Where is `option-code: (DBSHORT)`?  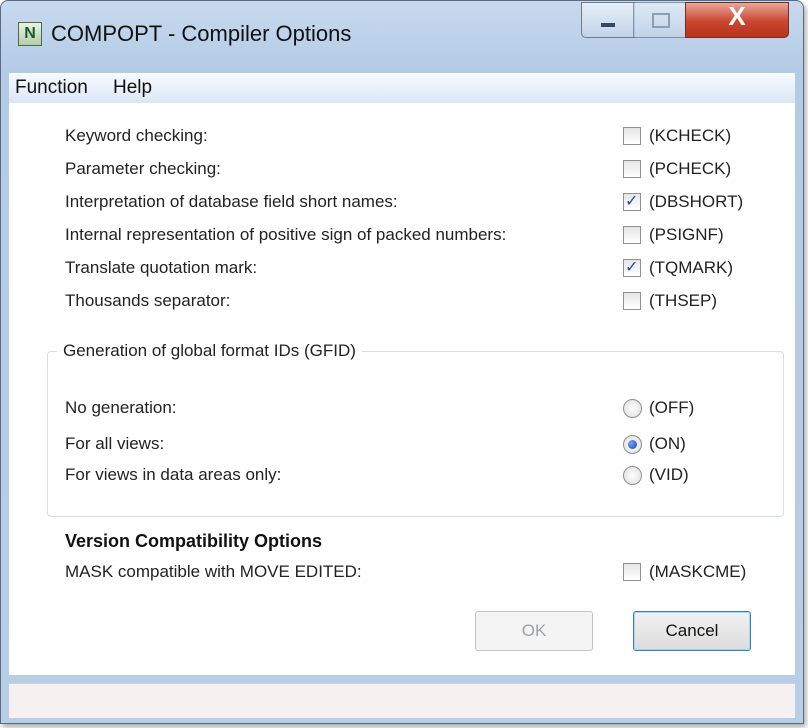
option-code: (DBSHORT) is located at coordinates (696, 201).